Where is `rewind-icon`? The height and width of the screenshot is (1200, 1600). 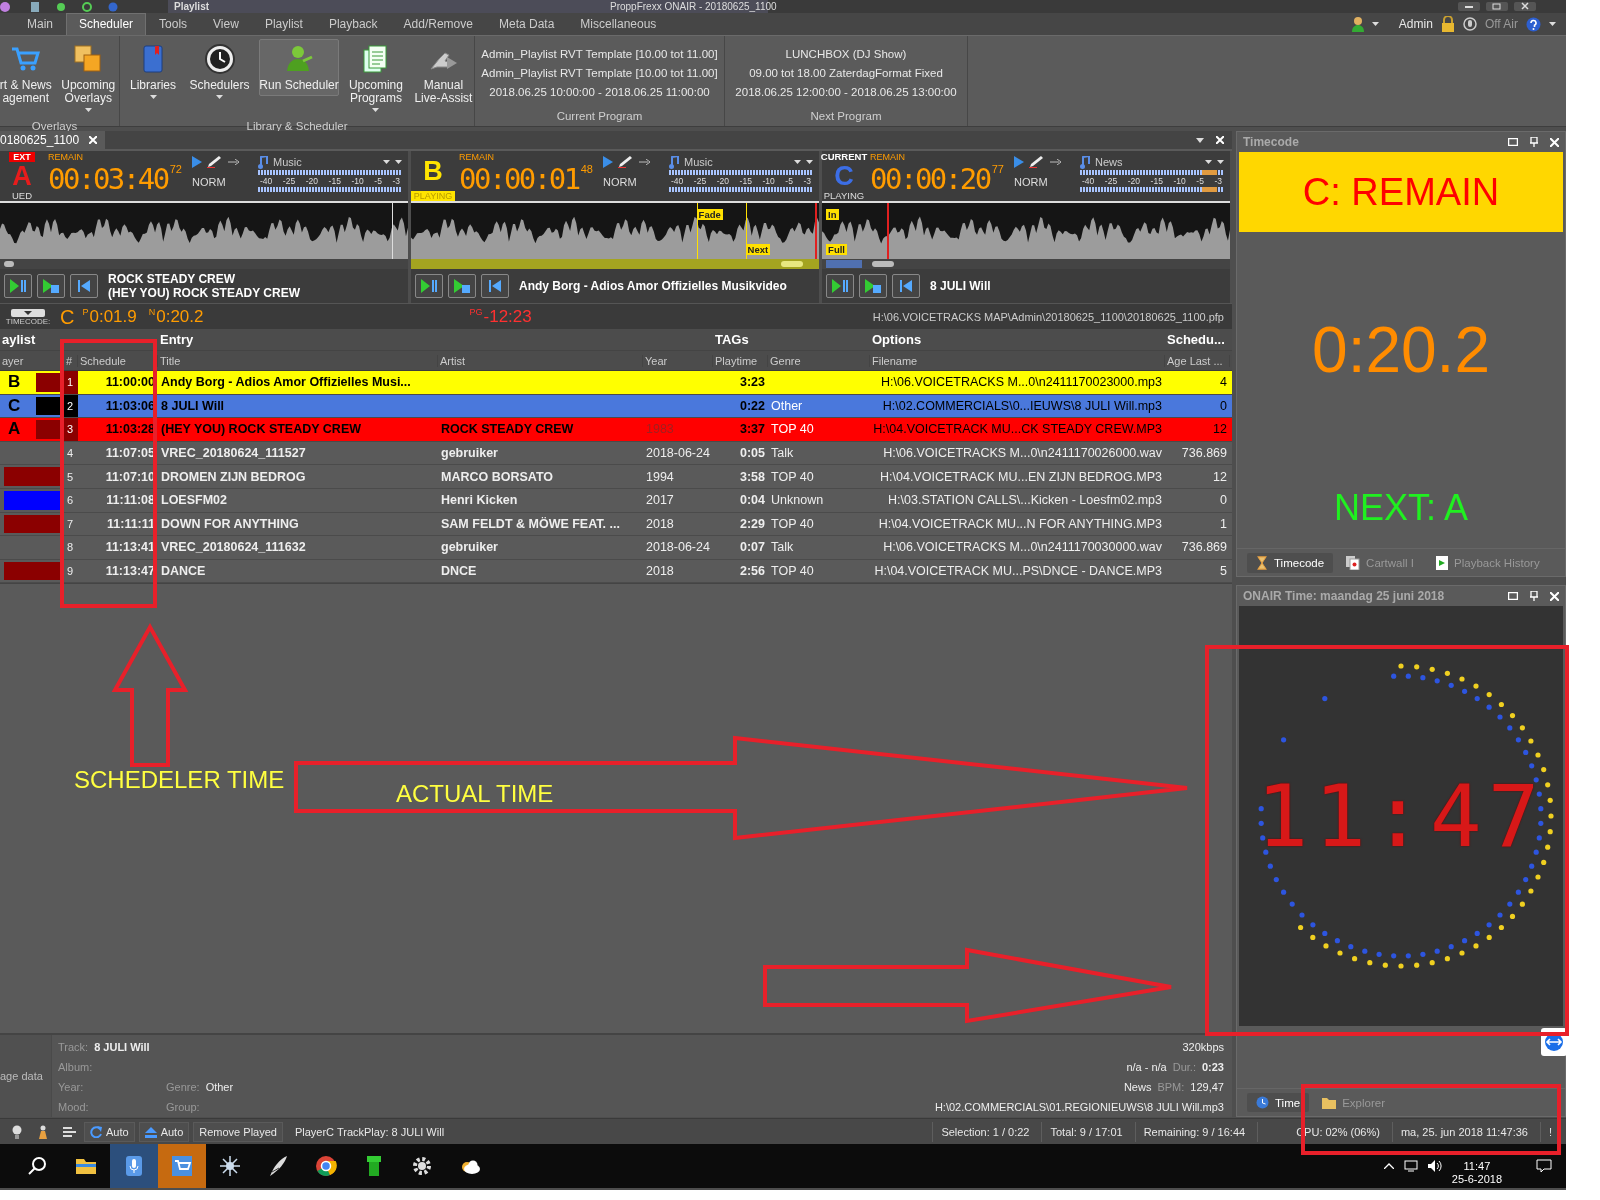 rewind-icon is located at coordinates (84, 286).